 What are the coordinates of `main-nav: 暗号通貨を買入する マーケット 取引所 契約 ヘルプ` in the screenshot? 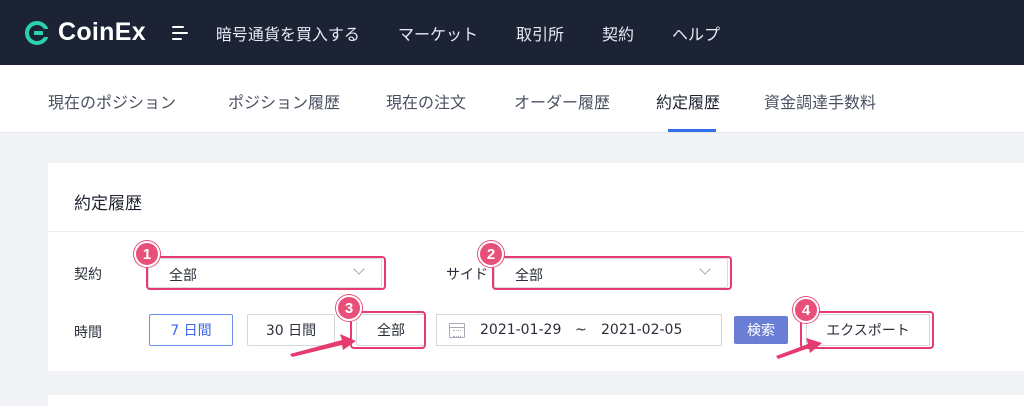 It's located at (487, 33).